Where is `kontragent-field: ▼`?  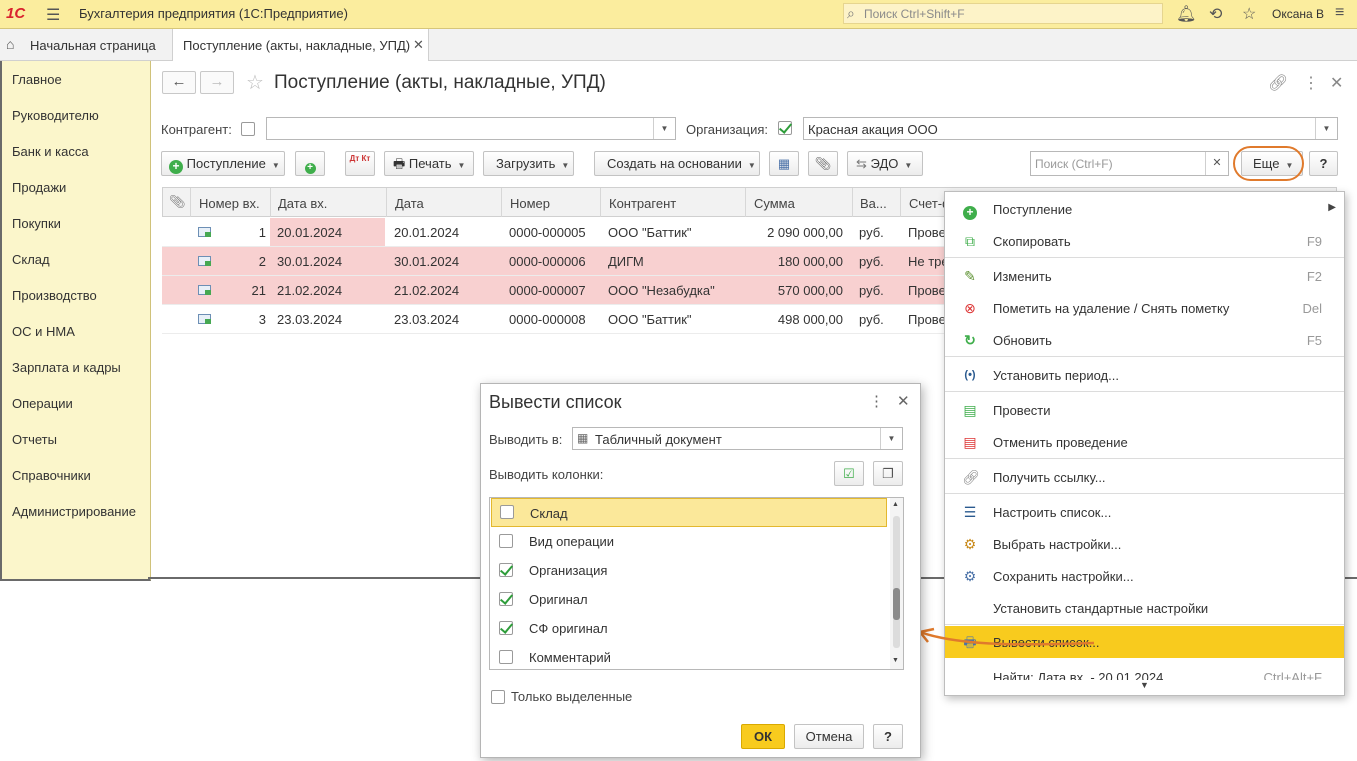 kontragent-field: ▼ is located at coordinates (471, 128).